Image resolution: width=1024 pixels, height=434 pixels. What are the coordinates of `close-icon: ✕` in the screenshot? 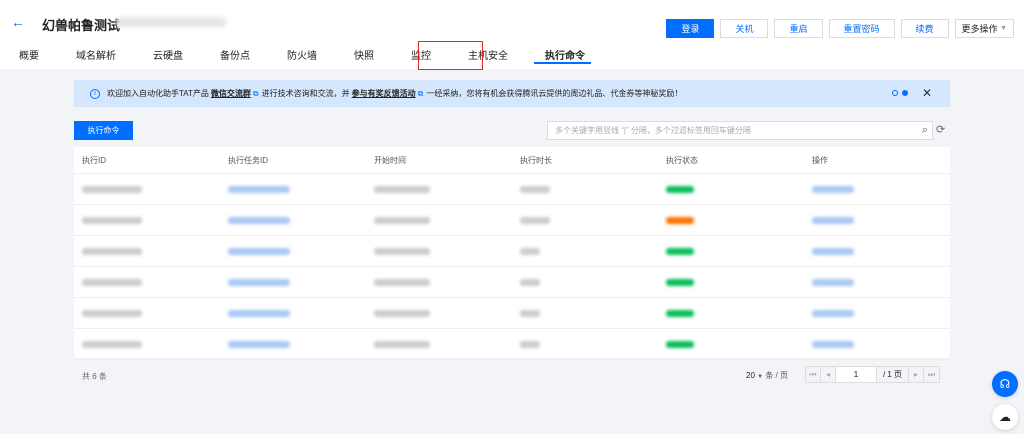 It's located at (927, 93).